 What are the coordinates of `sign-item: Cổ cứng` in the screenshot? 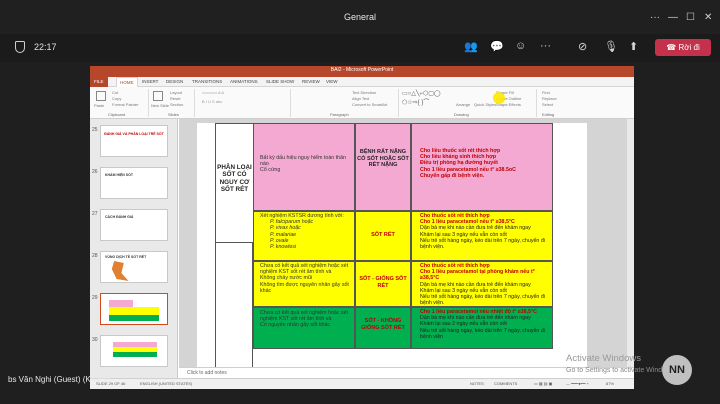 It's located at (270, 170).